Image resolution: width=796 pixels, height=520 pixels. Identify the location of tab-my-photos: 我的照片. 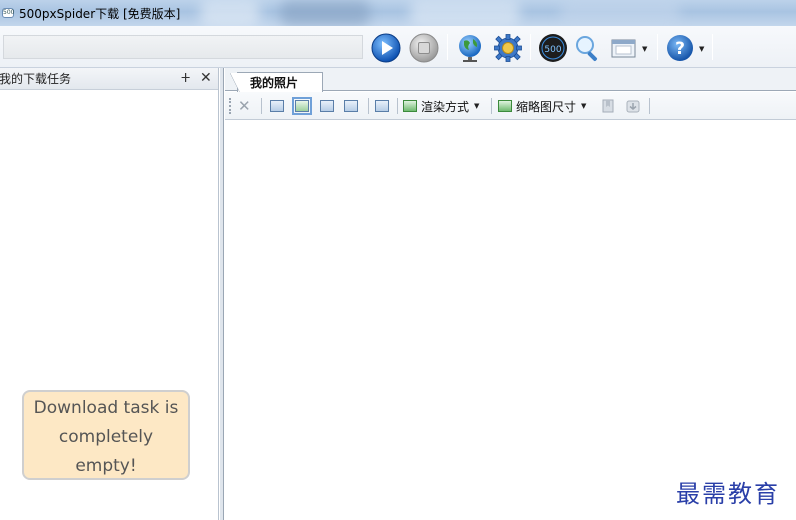
(276, 82).